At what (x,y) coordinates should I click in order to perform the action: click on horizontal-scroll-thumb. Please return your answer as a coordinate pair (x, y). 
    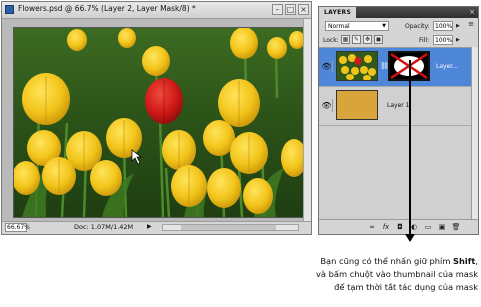
    Looking at the image, I should click on (228, 227).